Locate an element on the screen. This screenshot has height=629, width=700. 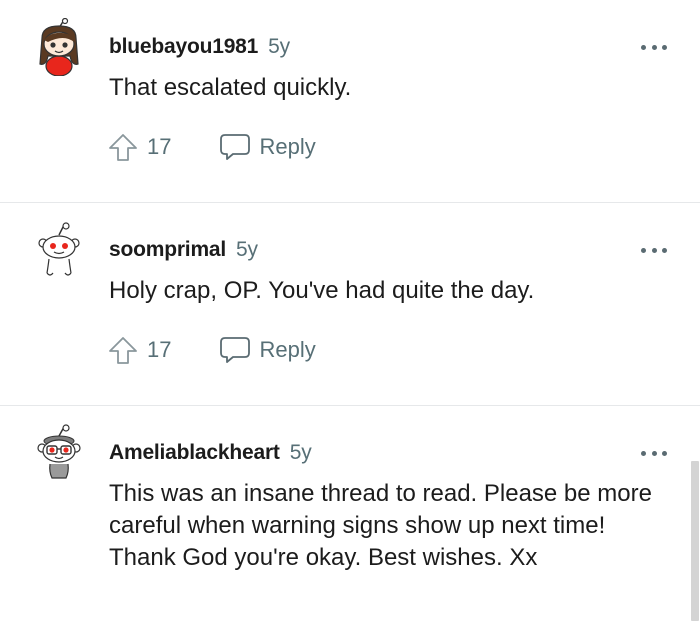
comment-username: soomprimal 5y is located at coordinates (183, 250).